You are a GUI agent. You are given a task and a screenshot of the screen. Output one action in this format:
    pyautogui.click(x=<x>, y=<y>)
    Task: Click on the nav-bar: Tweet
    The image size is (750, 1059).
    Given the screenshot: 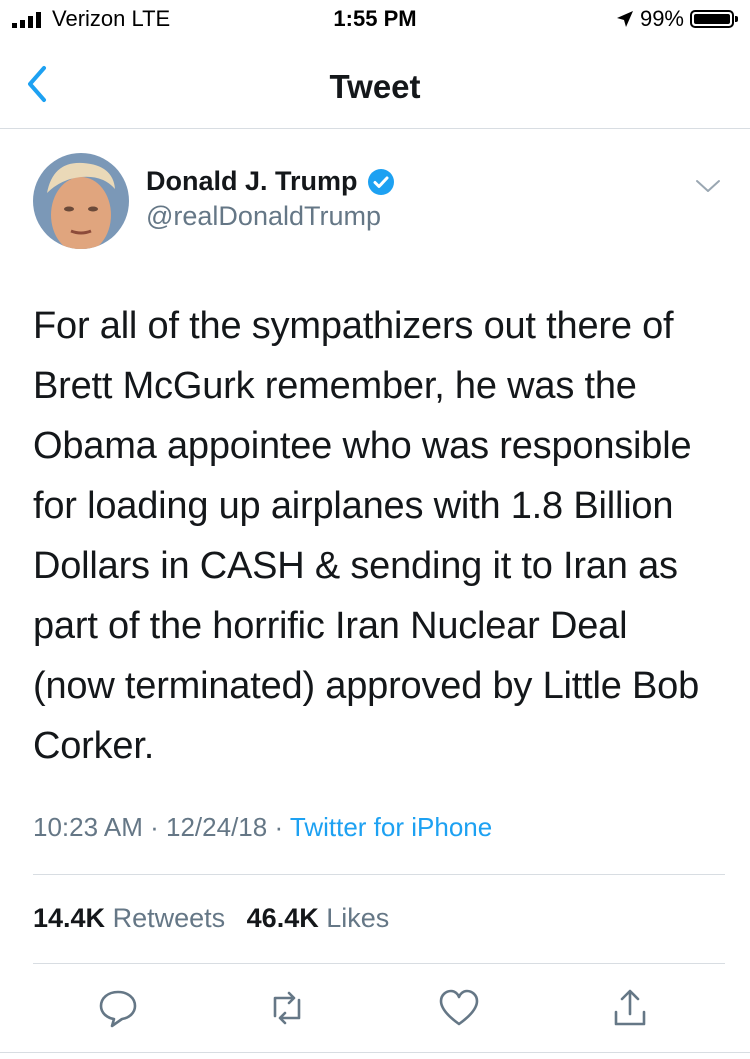 What is the action you would take?
    pyautogui.click(x=375, y=84)
    